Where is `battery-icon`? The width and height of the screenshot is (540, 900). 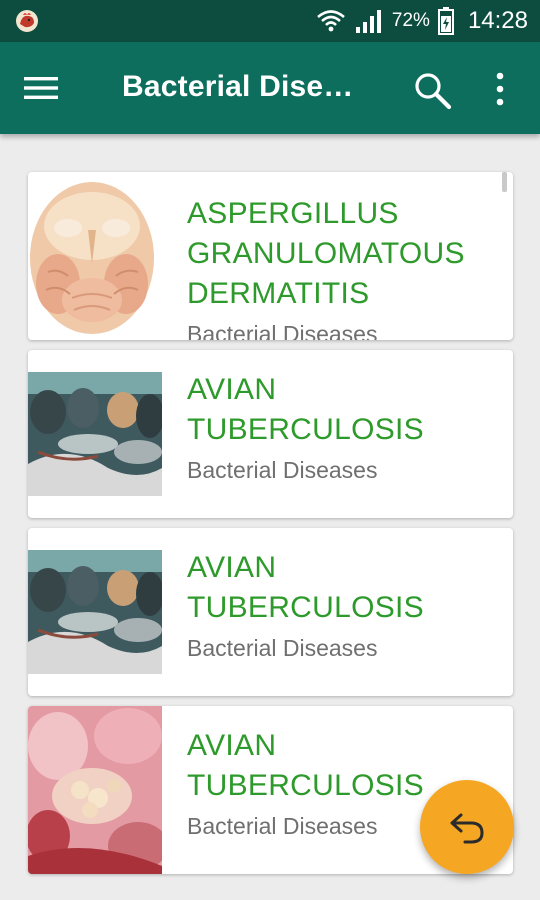
battery-icon is located at coordinates (445, 21).